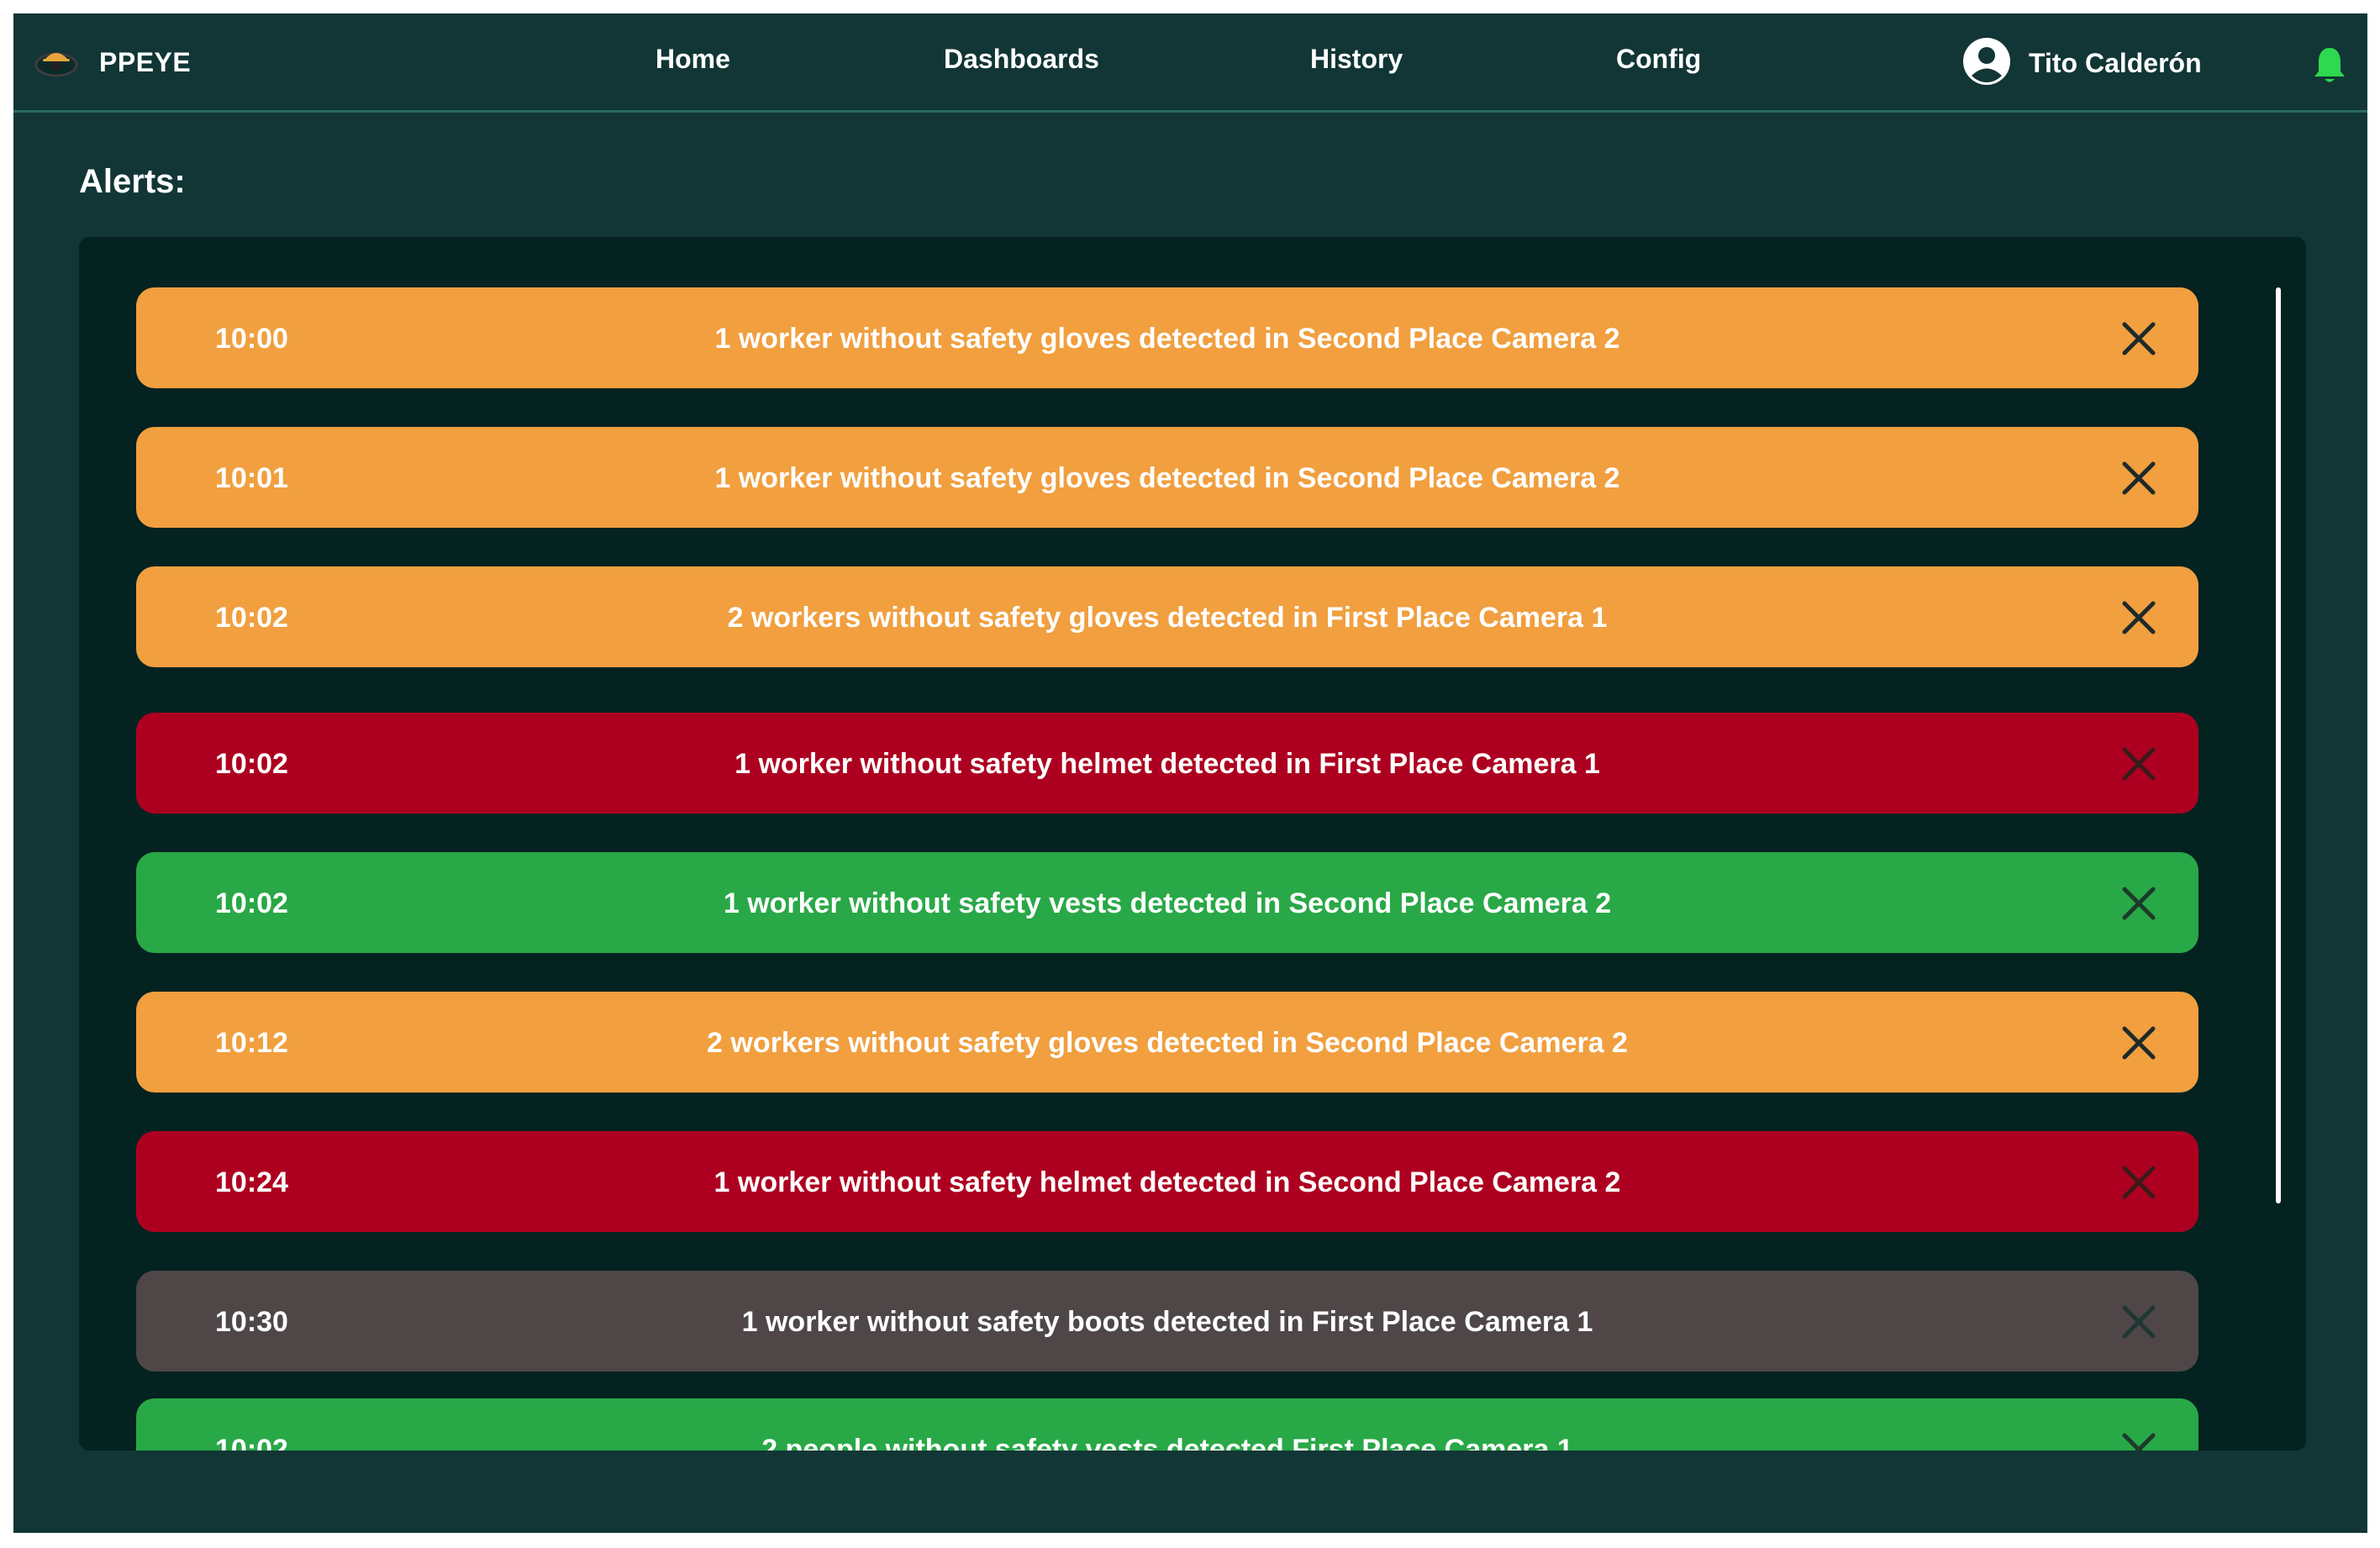 The height and width of the screenshot is (1548, 2380). I want to click on eye-helmet-logo-icon, so click(56, 62).